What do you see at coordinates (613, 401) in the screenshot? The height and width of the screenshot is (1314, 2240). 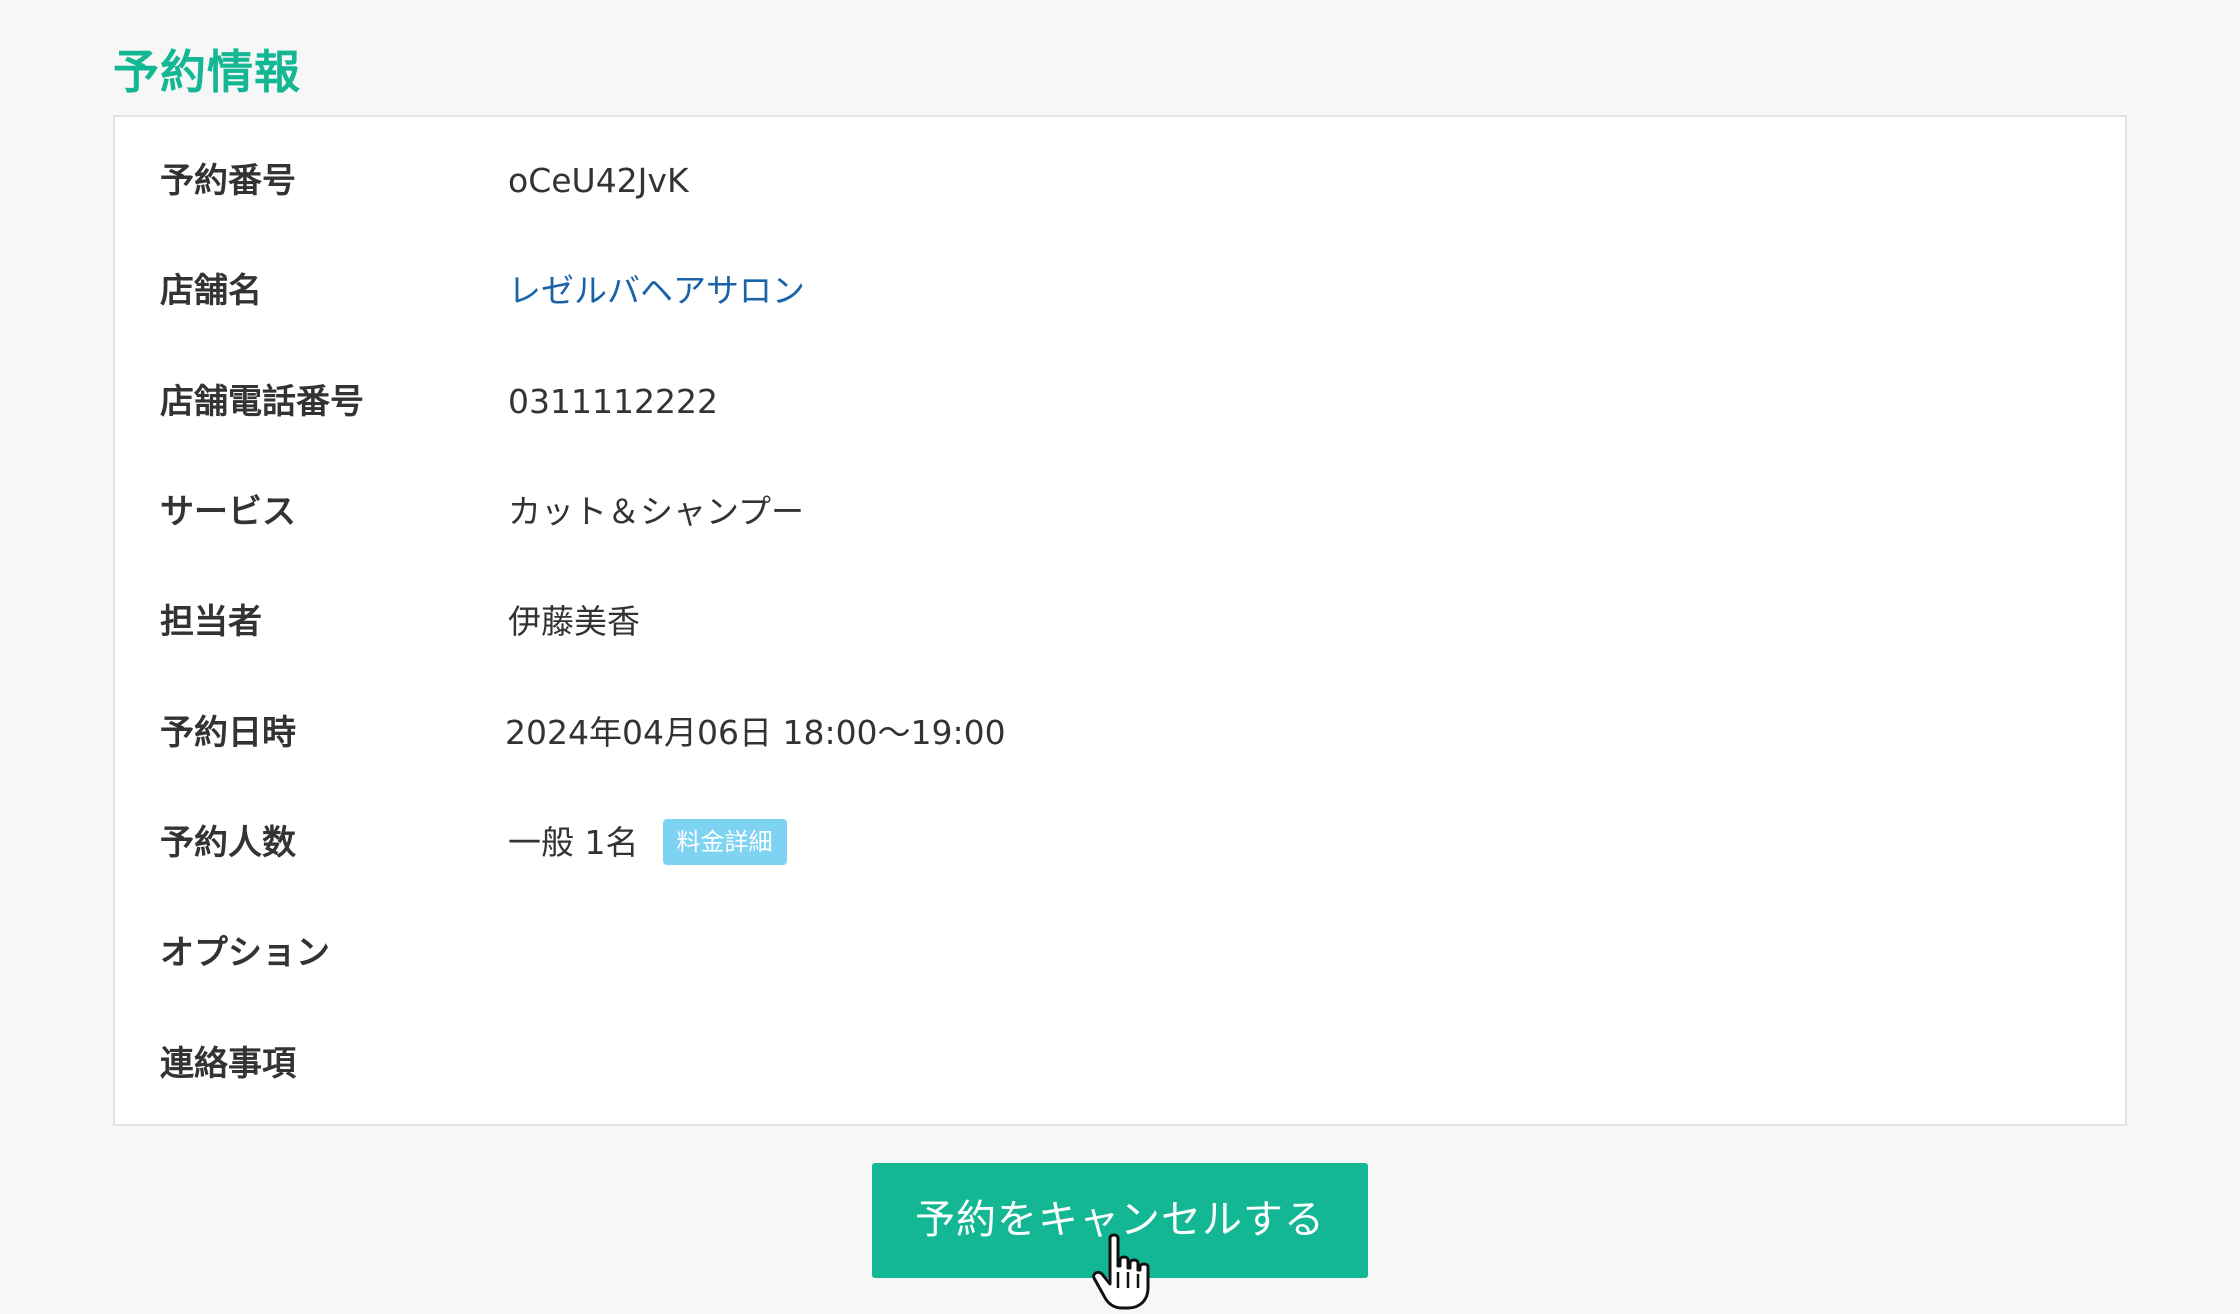 I see `store-phone-value: 0311112222` at bounding box center [613, 401].